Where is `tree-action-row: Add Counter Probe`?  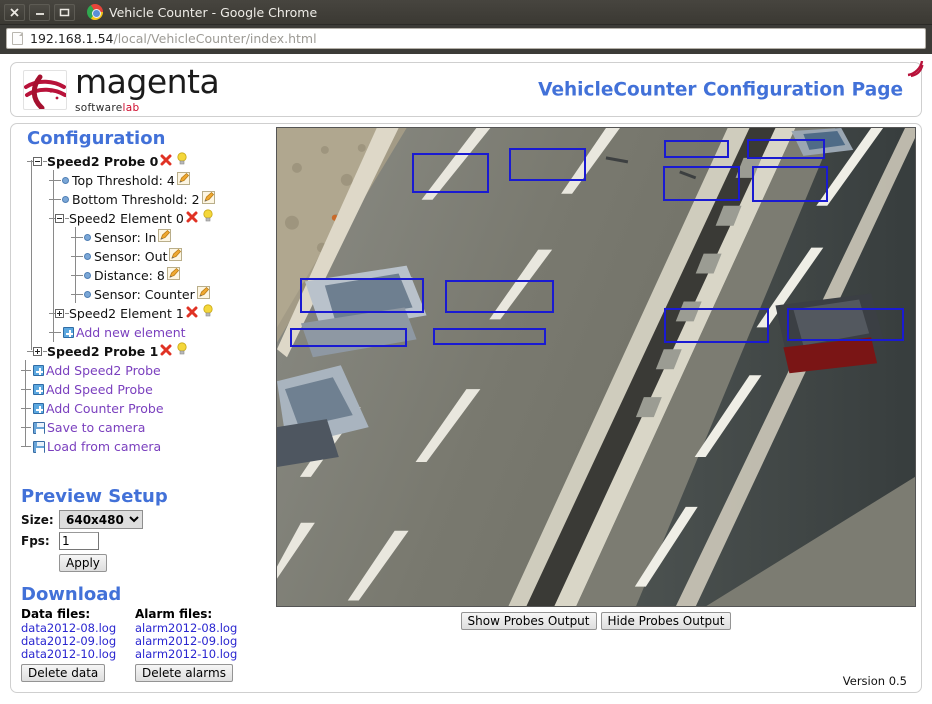 tree-action-row: Add Counter Probe is located at coordinates (143, 407).